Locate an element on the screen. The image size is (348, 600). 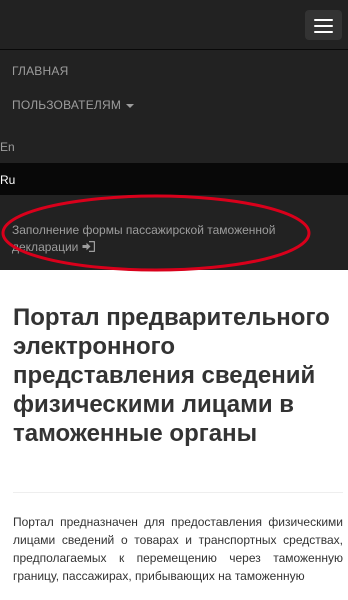
lang-ru-link: Ru is located at coordinates (174, 179).